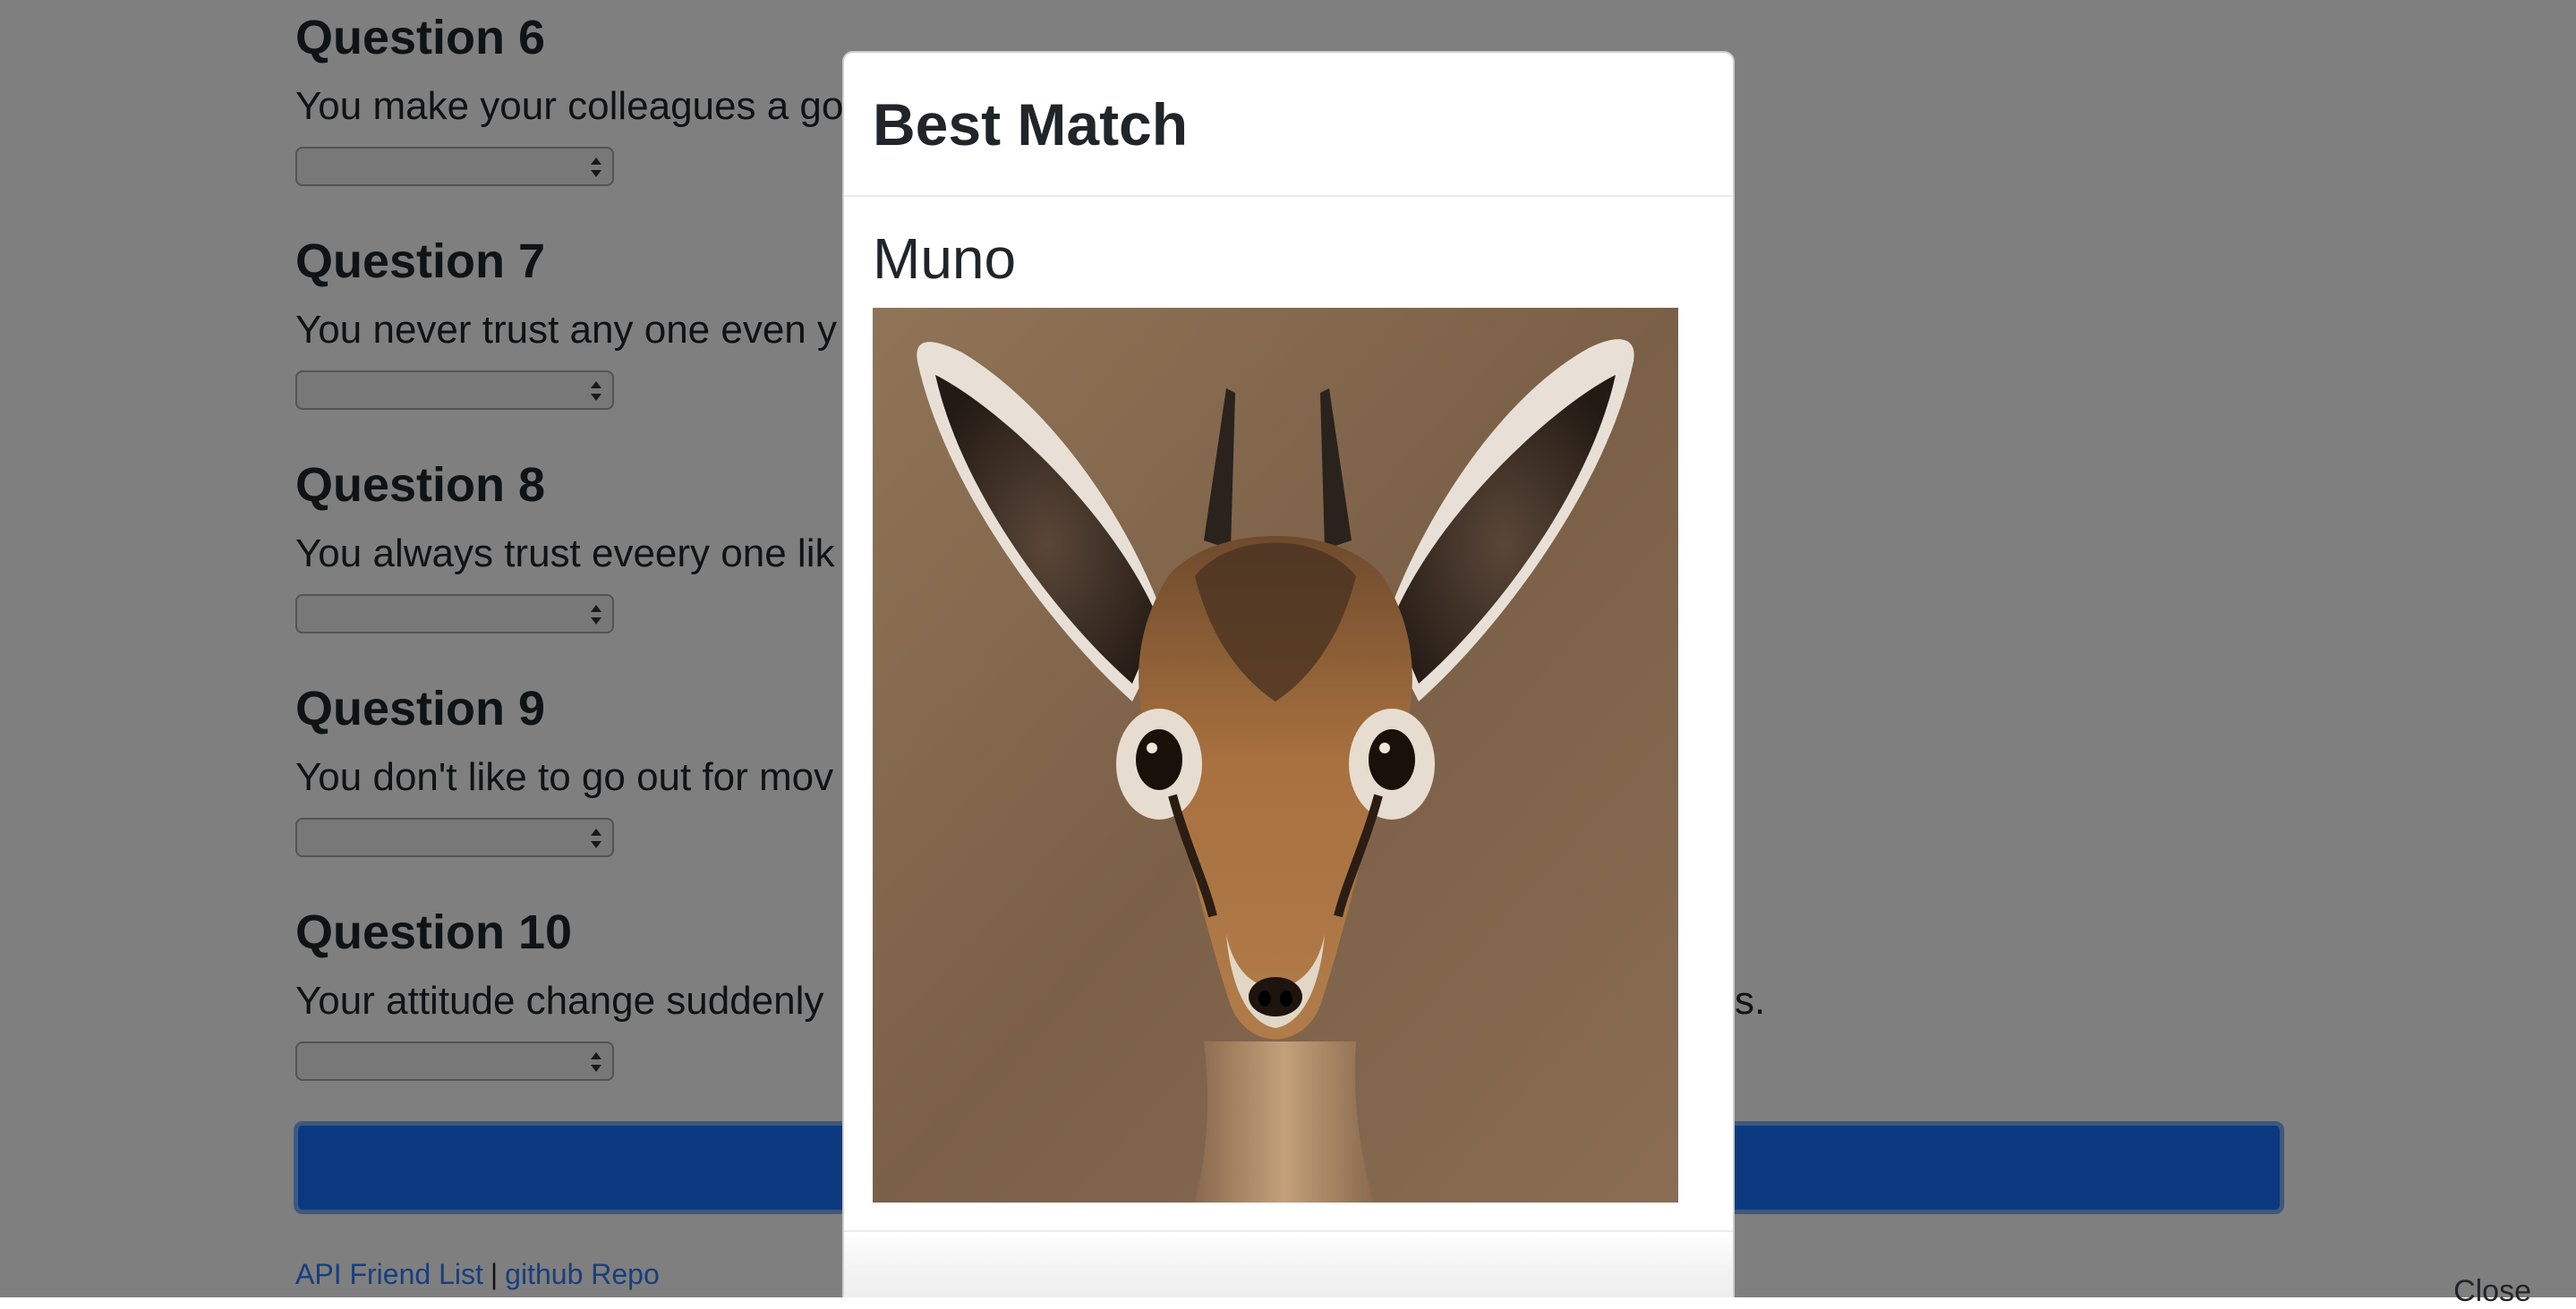  Describe the element at coordinates (1288, 125) in the screenshot. I see `modal-header: Best Match` at that location.